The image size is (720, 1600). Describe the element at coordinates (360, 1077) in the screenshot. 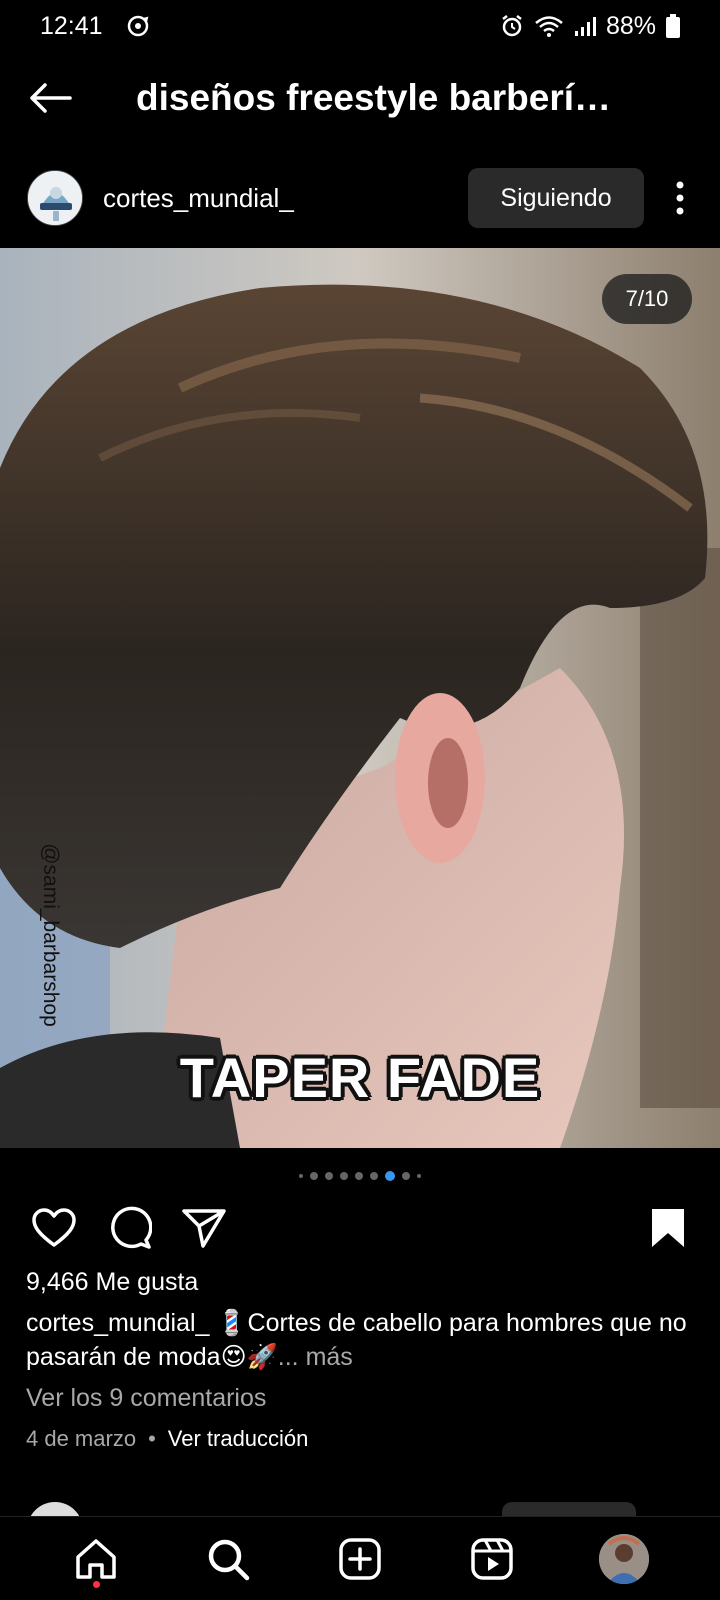

I see `image-overlay-text: TAPER FADE` at that location.